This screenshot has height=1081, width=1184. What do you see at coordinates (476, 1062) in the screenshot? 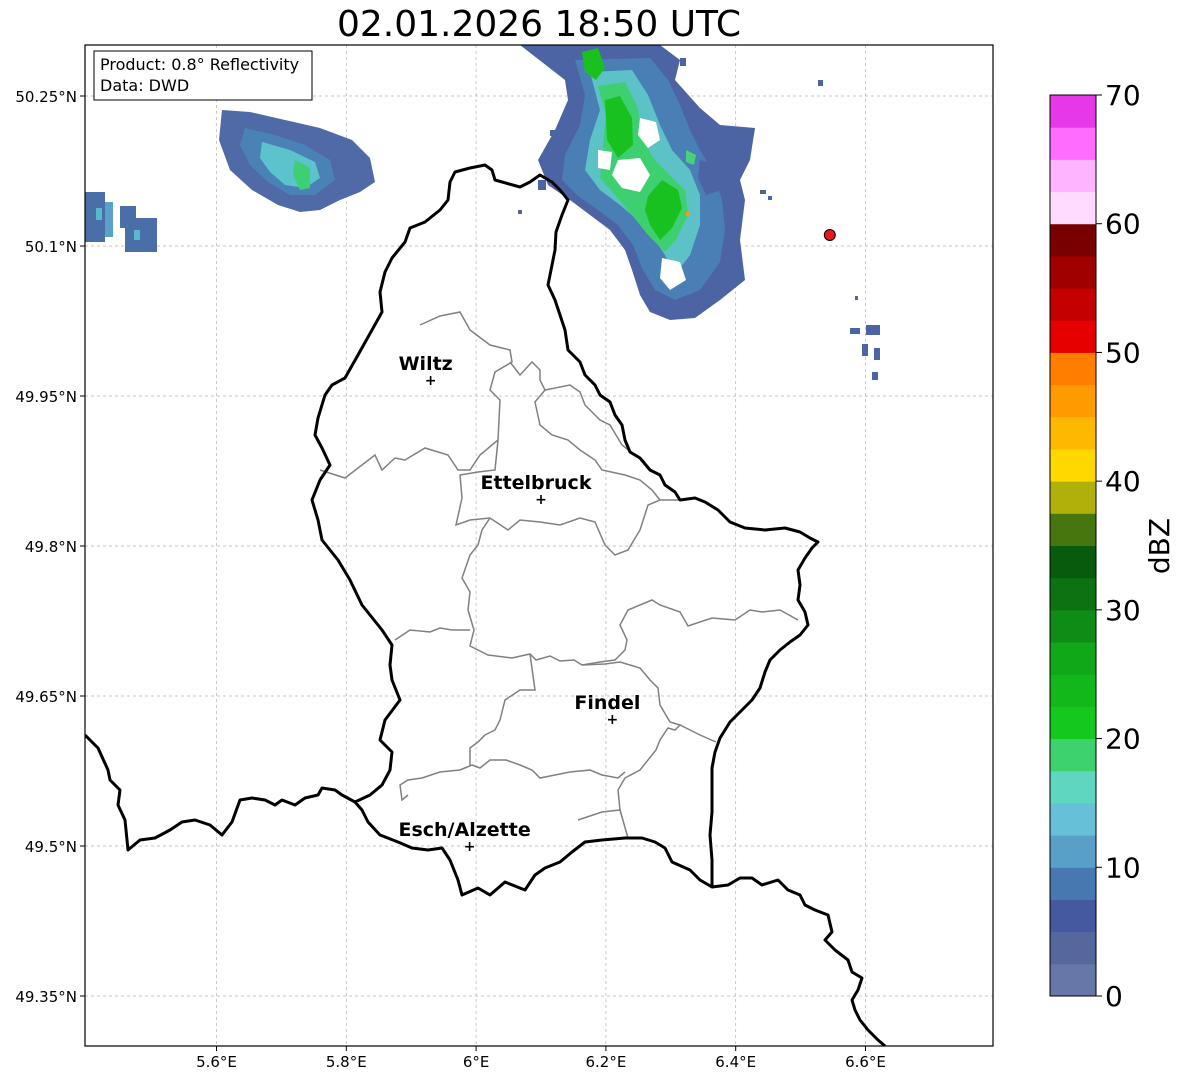
I see `lon-tick-label: 6°E` at bounding box center [476, 1062].